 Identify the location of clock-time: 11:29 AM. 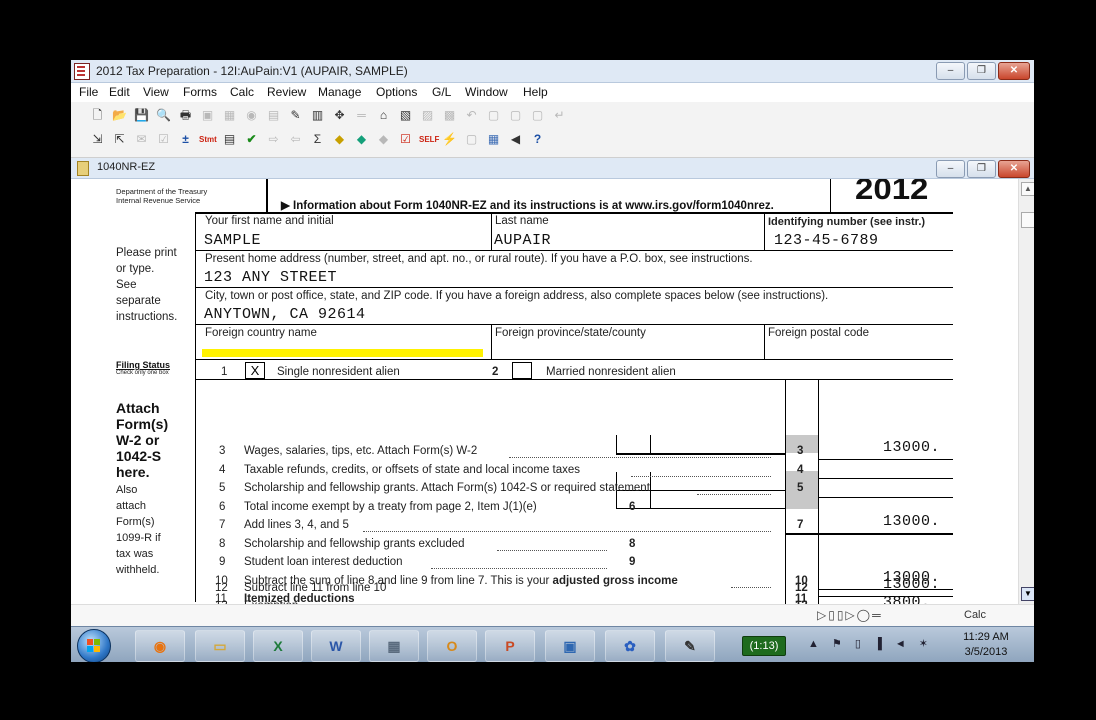
(986, 637).